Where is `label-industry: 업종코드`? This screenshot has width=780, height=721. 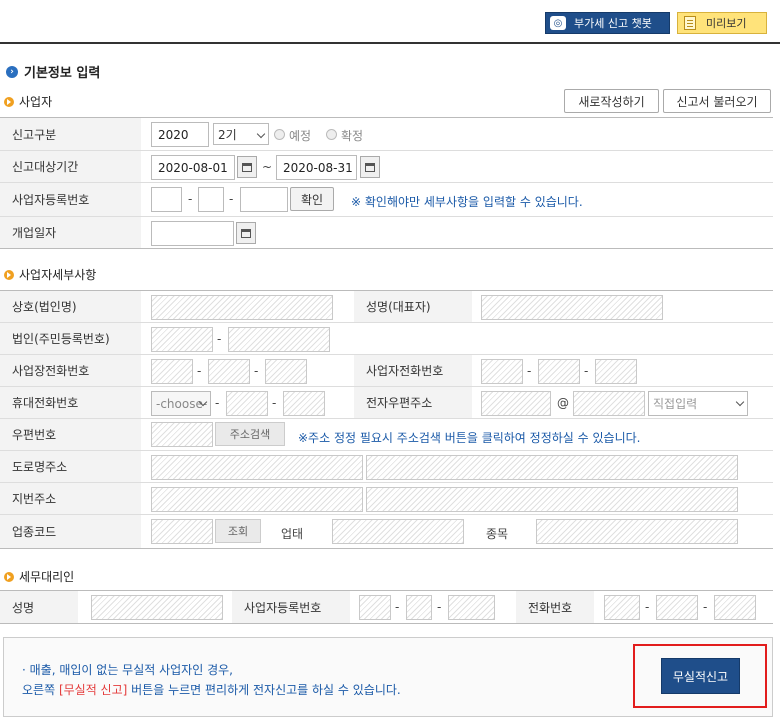
label-industry: 업종코드 is located at coordinates (70, 531).